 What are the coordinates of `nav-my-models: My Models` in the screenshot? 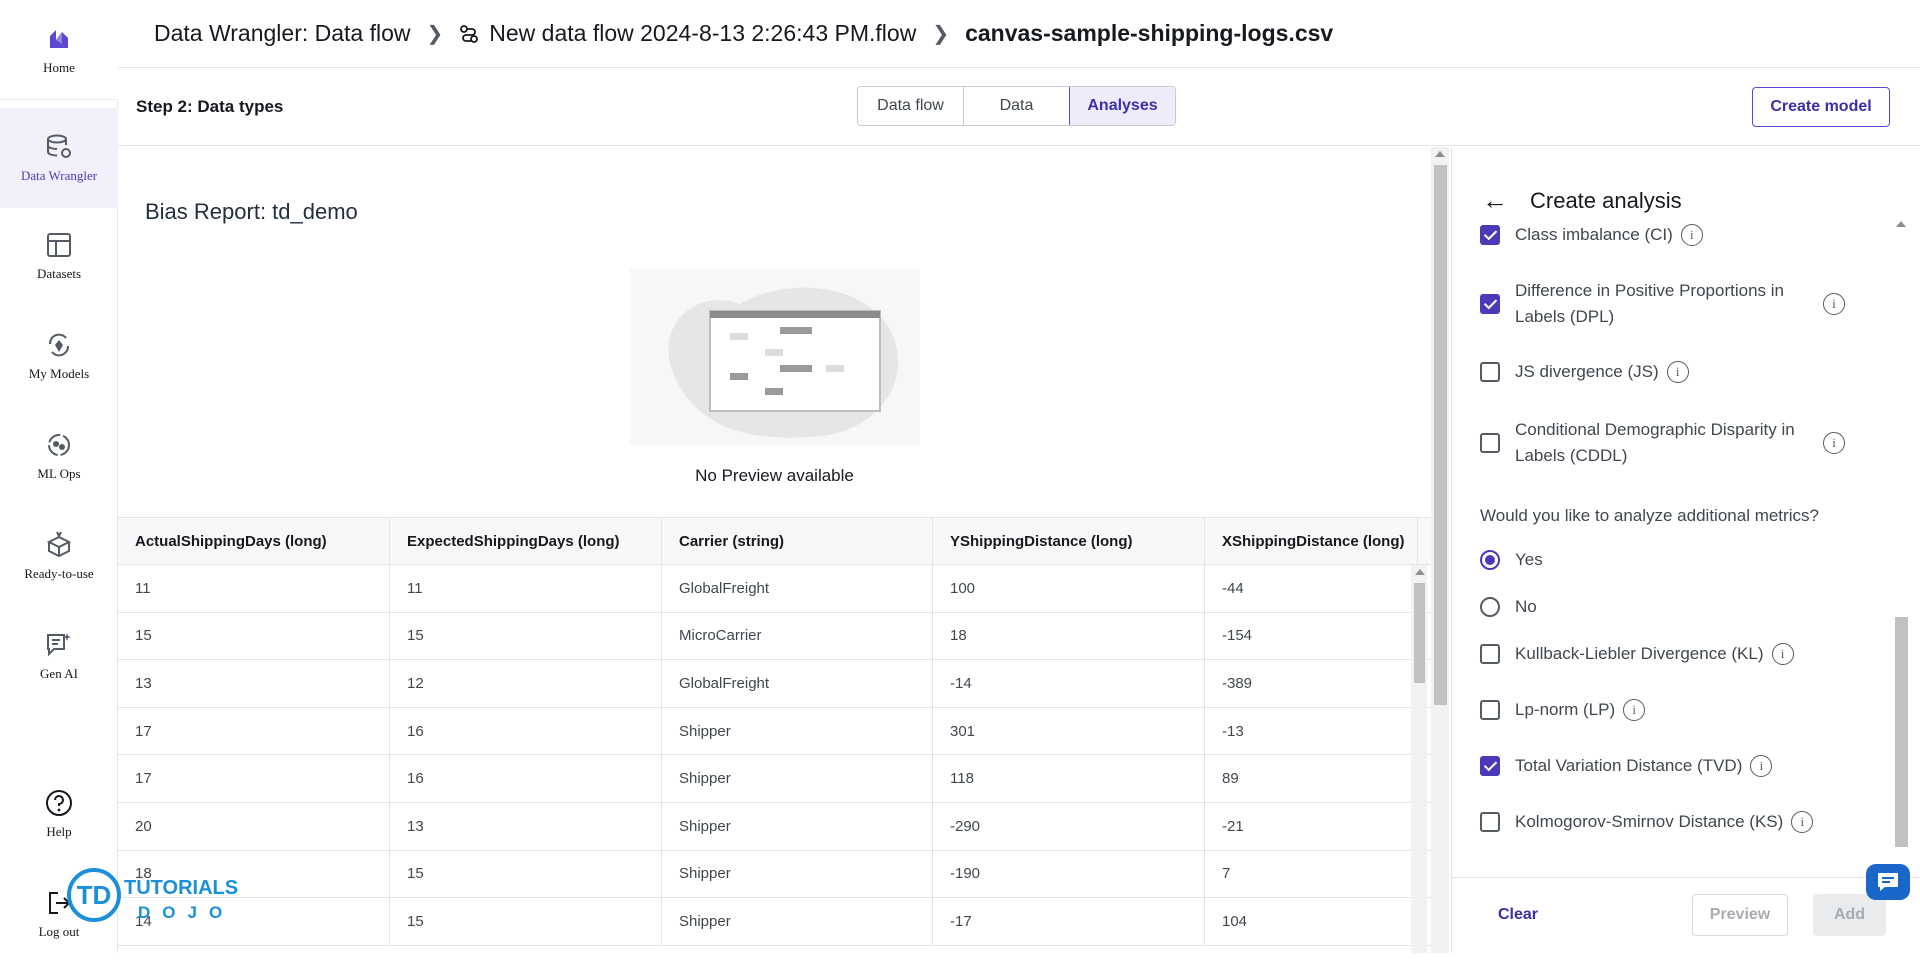 It's located at (59, 356).